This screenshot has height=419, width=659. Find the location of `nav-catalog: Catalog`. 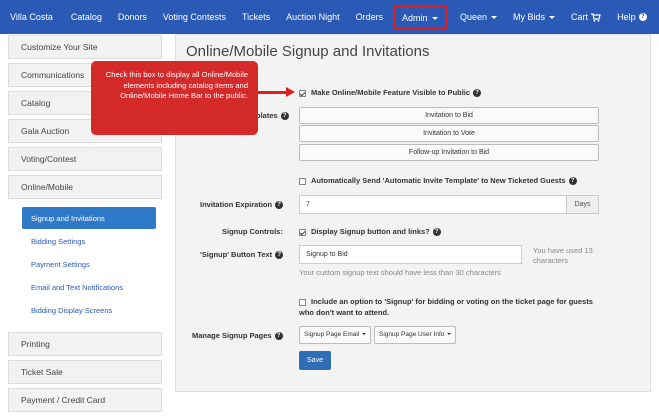

nav-catalog: Catalog is located at coordinates (86, 17).